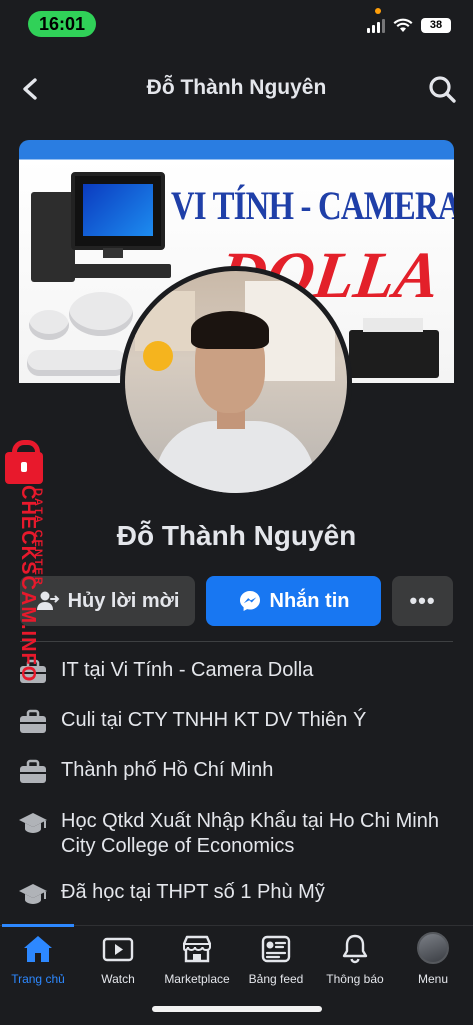  I want to click on person-shirt, so click(235, 457).